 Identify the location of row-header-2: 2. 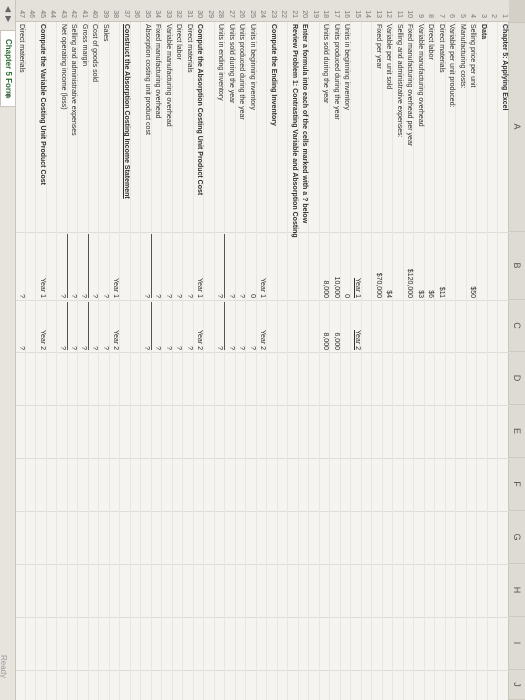
(493, 11).